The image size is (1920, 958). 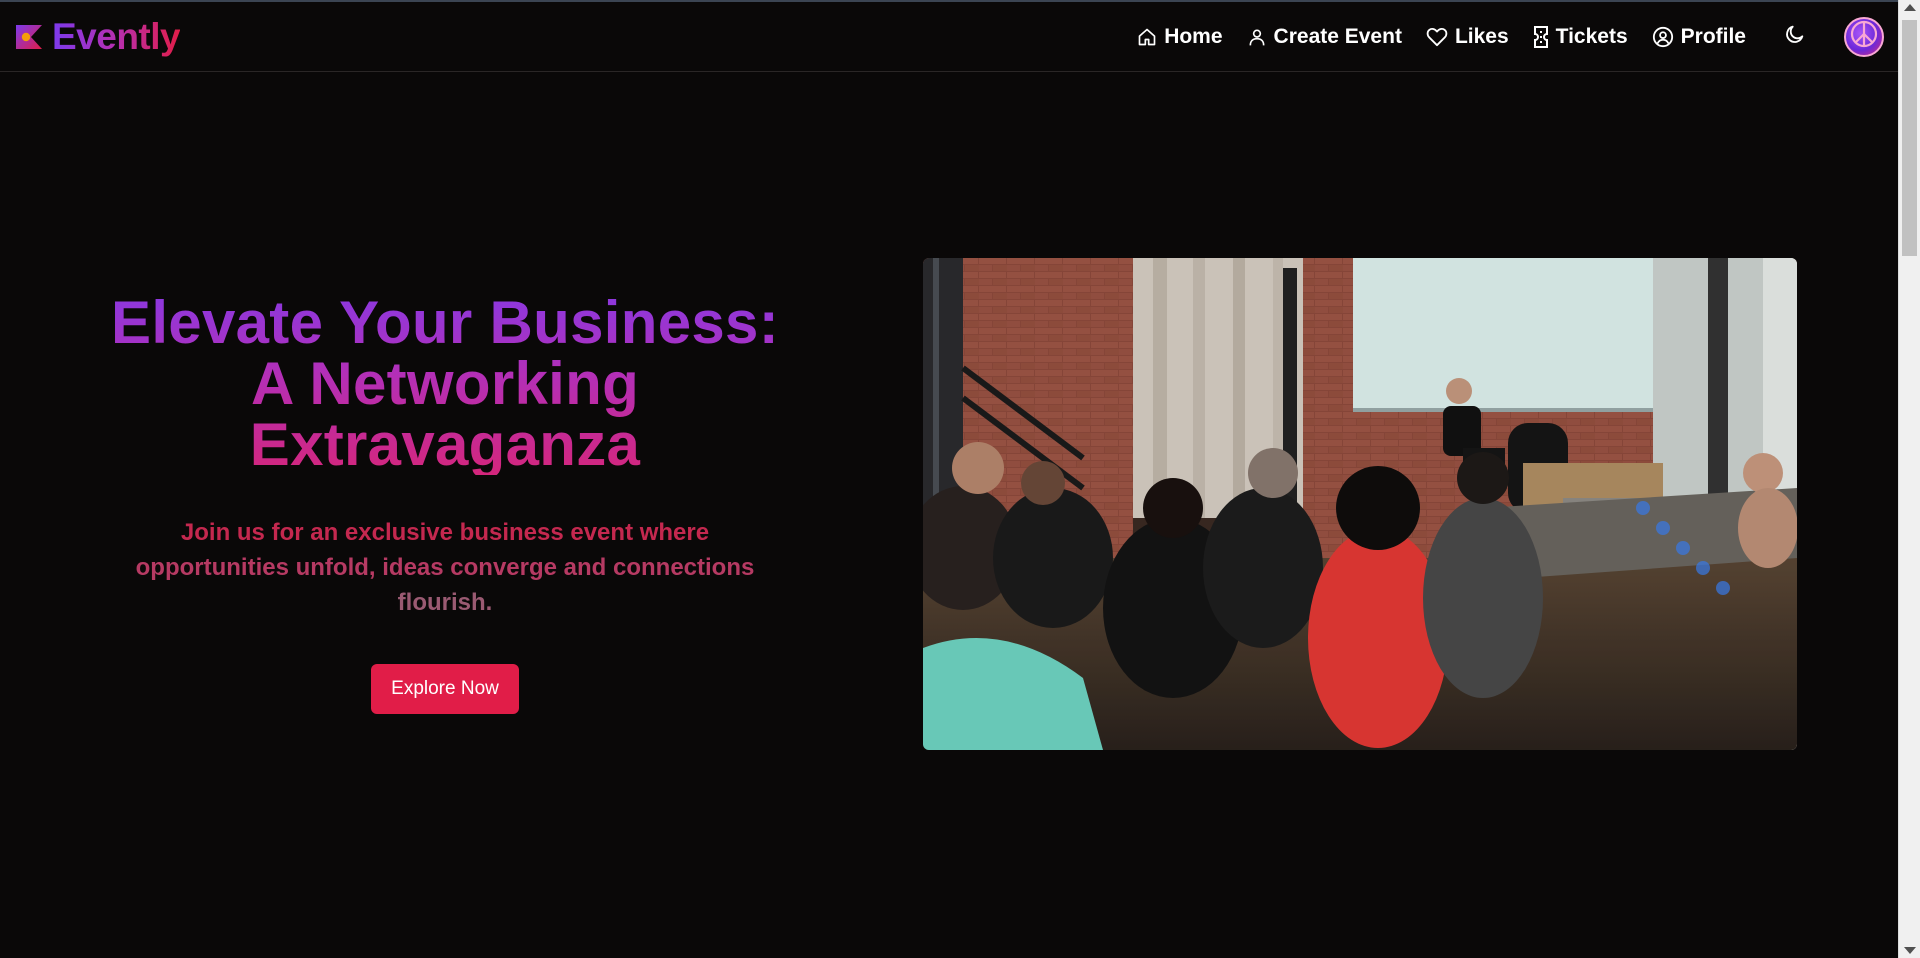 I want to click on nav-item-home: Home, so click(x=1180, y=36).